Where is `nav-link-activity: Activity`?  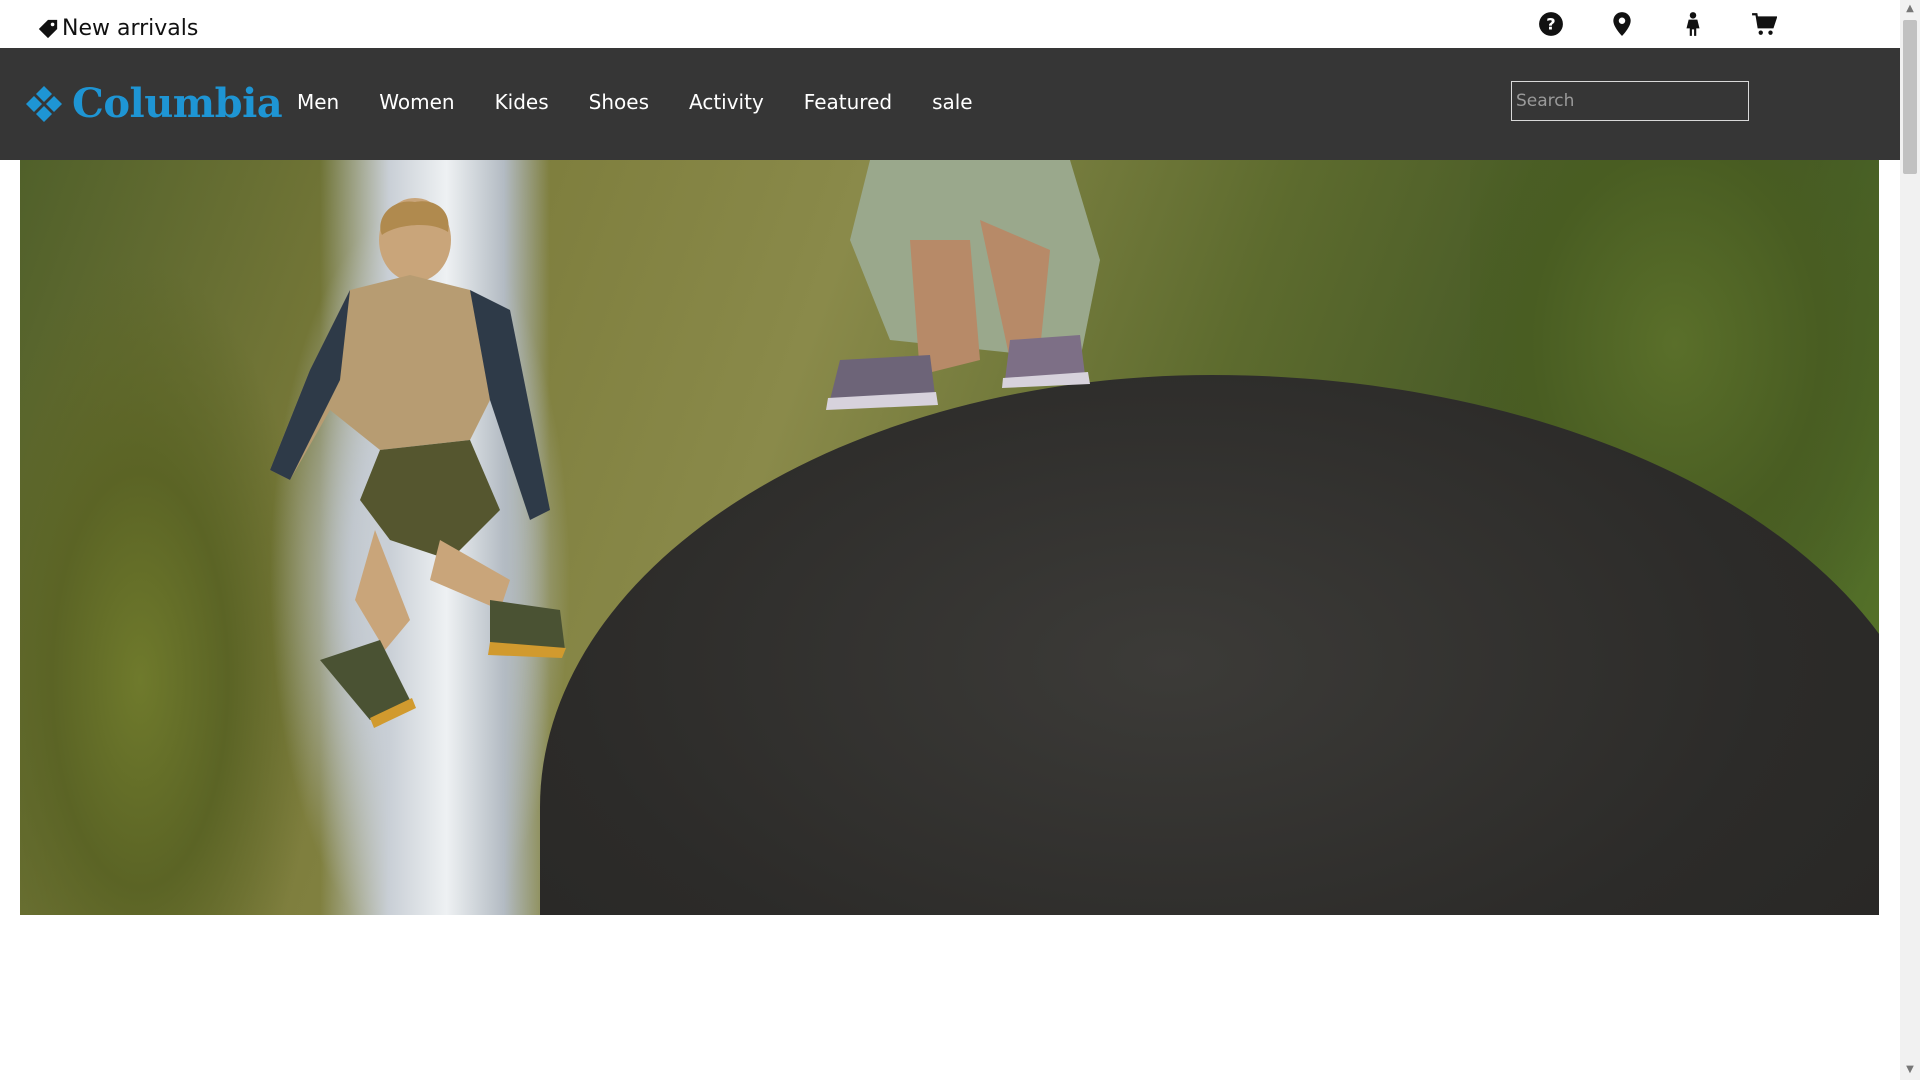 nav-link-activity: Activity is located at coordinates (726, 102).